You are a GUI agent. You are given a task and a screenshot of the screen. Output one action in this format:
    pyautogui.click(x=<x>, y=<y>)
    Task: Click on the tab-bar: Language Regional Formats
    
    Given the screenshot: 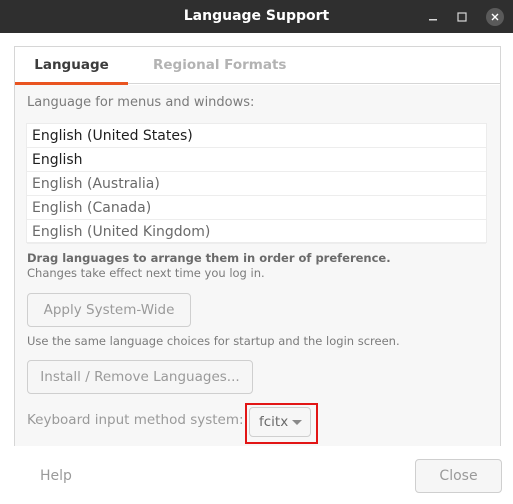 What is the action you would take?
    pyautogui.click(x=257, y=66)
    